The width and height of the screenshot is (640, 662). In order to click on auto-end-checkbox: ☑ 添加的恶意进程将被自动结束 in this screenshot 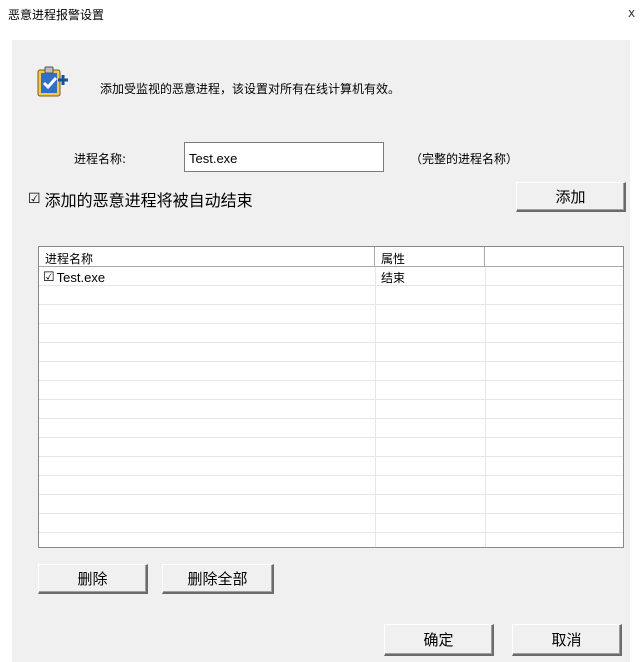, I will do `click(140, 199)`.